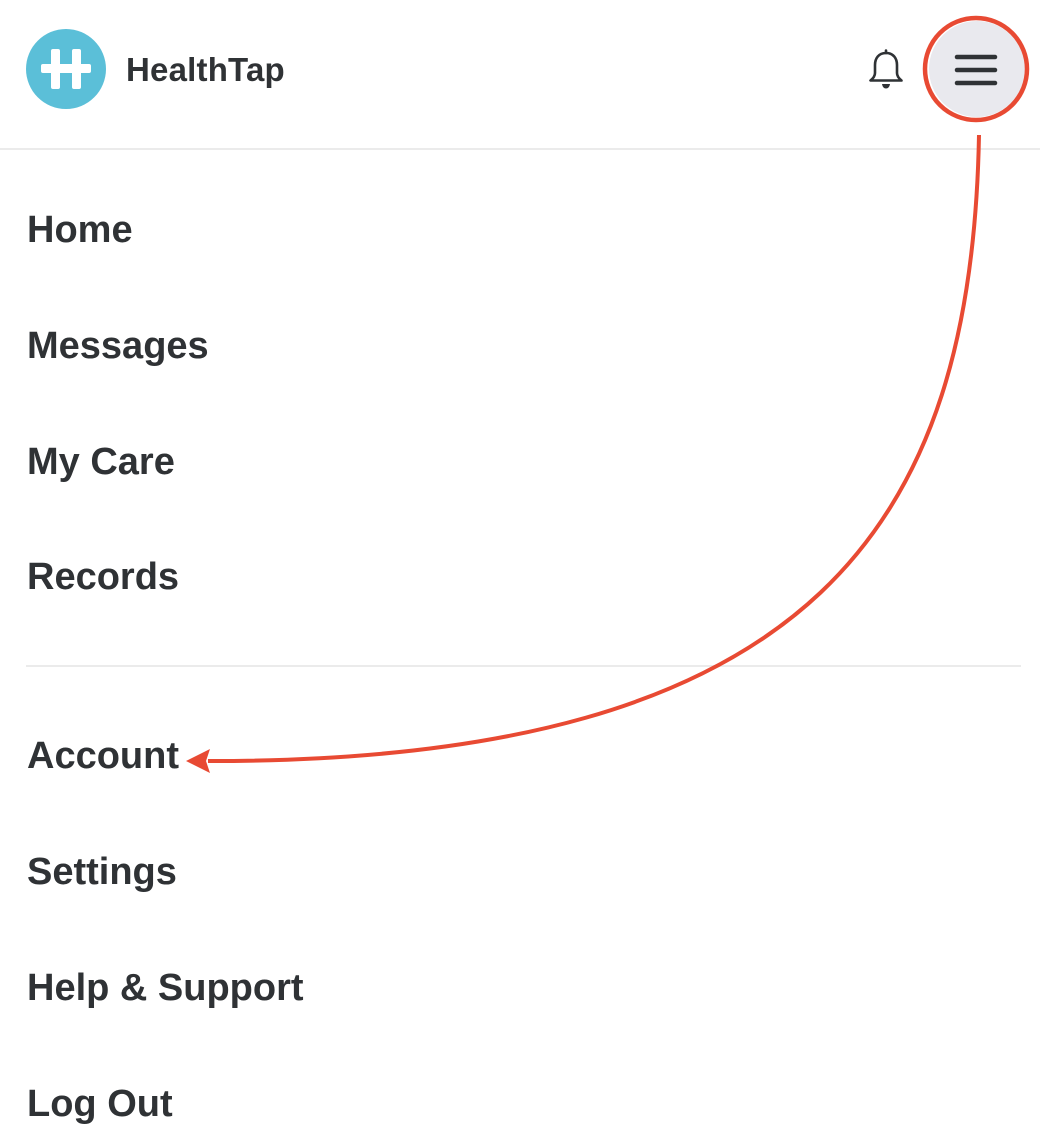 Image resolution: width=1040 pixels, height=1136 pixels. Describe the element at coordinates (80, 230) in the screenshot. I see `menu-item-home: Home` at that location.